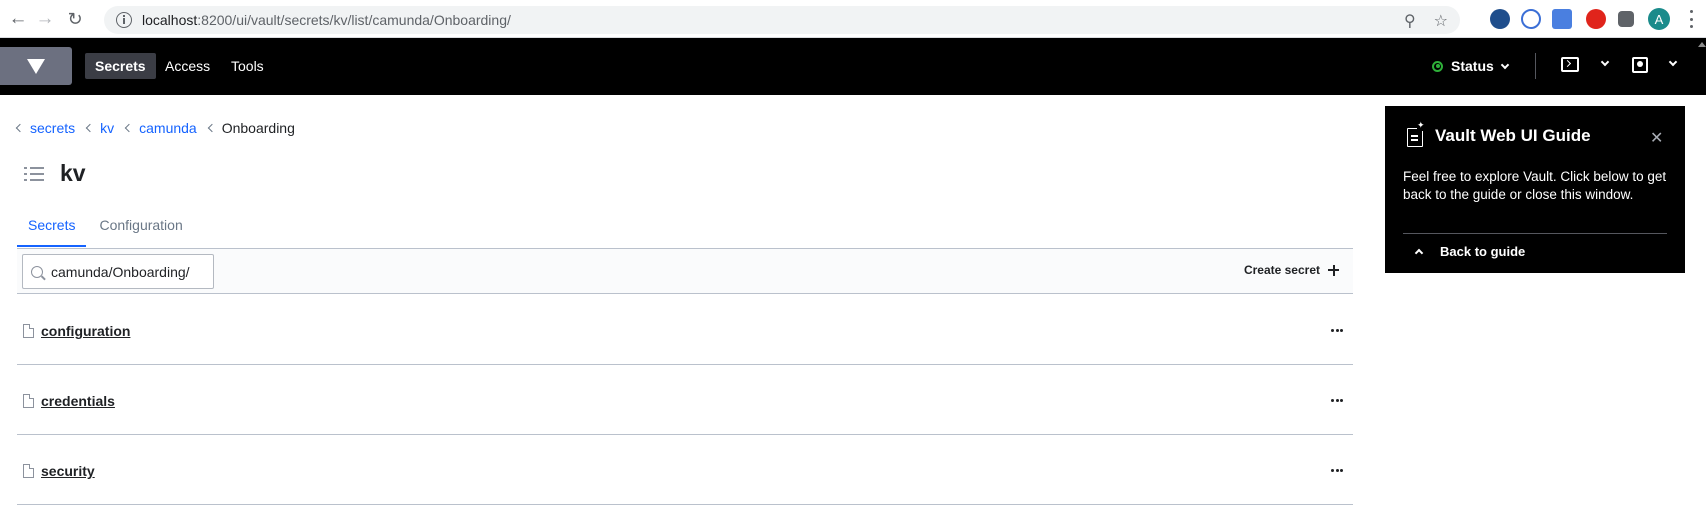  Describe the element at coordinates (1419, 253) in the screenshot. I see `chevron-up-icon` at that location.